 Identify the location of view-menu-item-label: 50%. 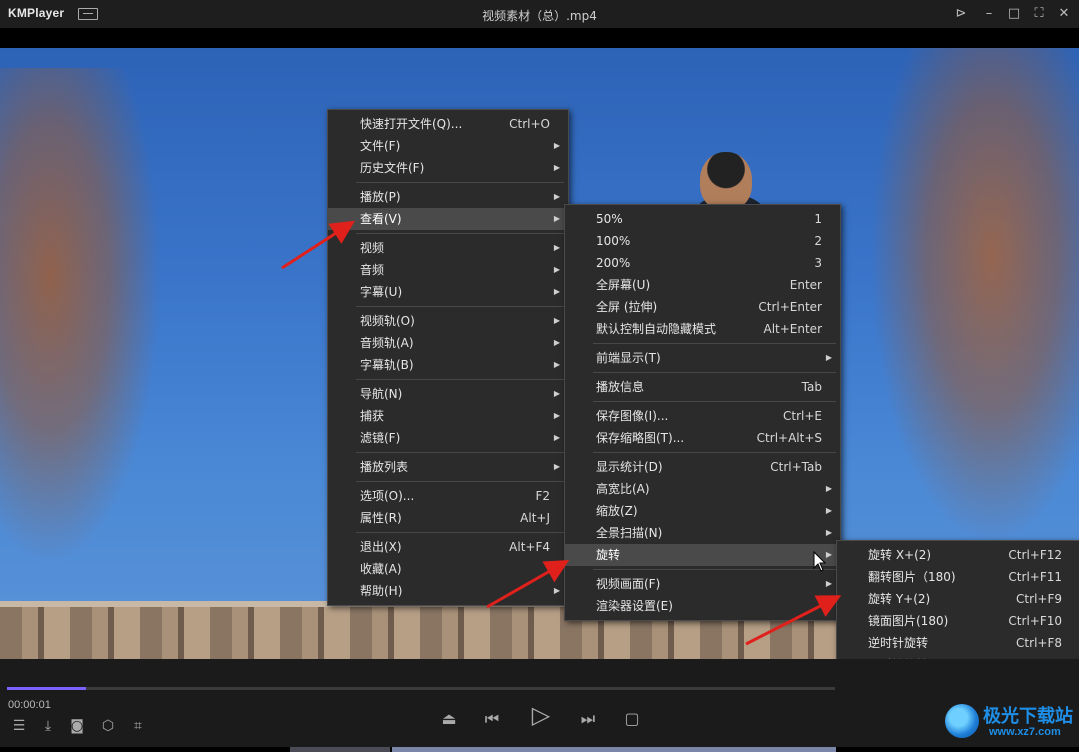
(609, 219).